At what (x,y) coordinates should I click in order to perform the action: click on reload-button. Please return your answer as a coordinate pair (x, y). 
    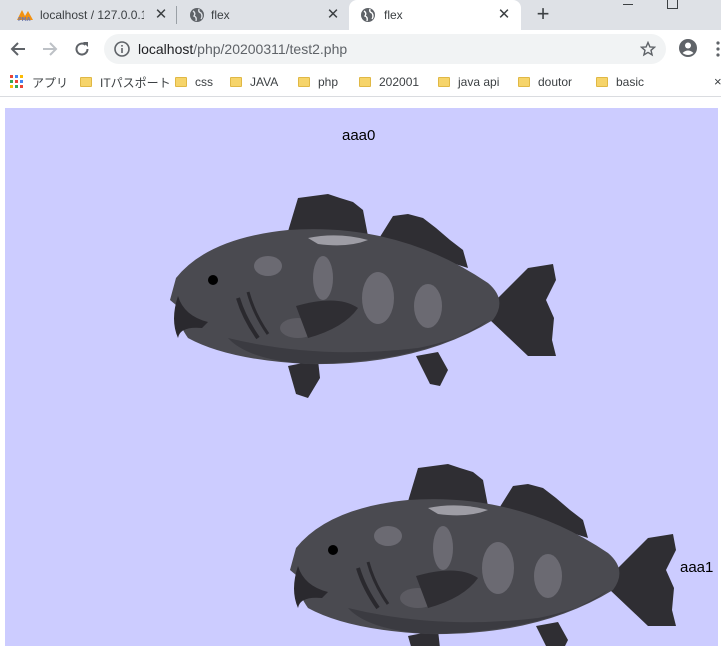
    Looking at the image, I should click on (82, 49).